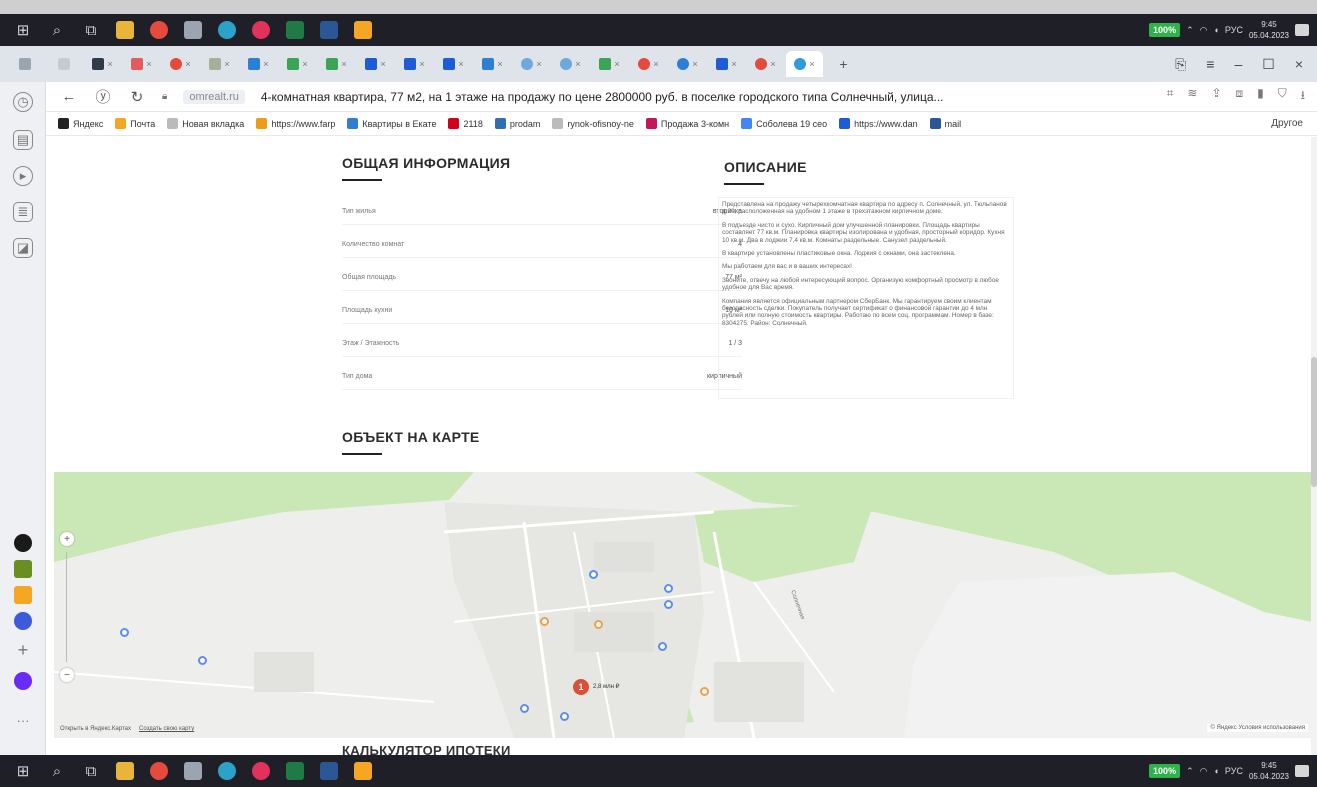  What do you see at coordinates (784, 123) in the screenshot?
I see `bookmark-item: Соболева 19 сео` at bounding box center [784, 123].